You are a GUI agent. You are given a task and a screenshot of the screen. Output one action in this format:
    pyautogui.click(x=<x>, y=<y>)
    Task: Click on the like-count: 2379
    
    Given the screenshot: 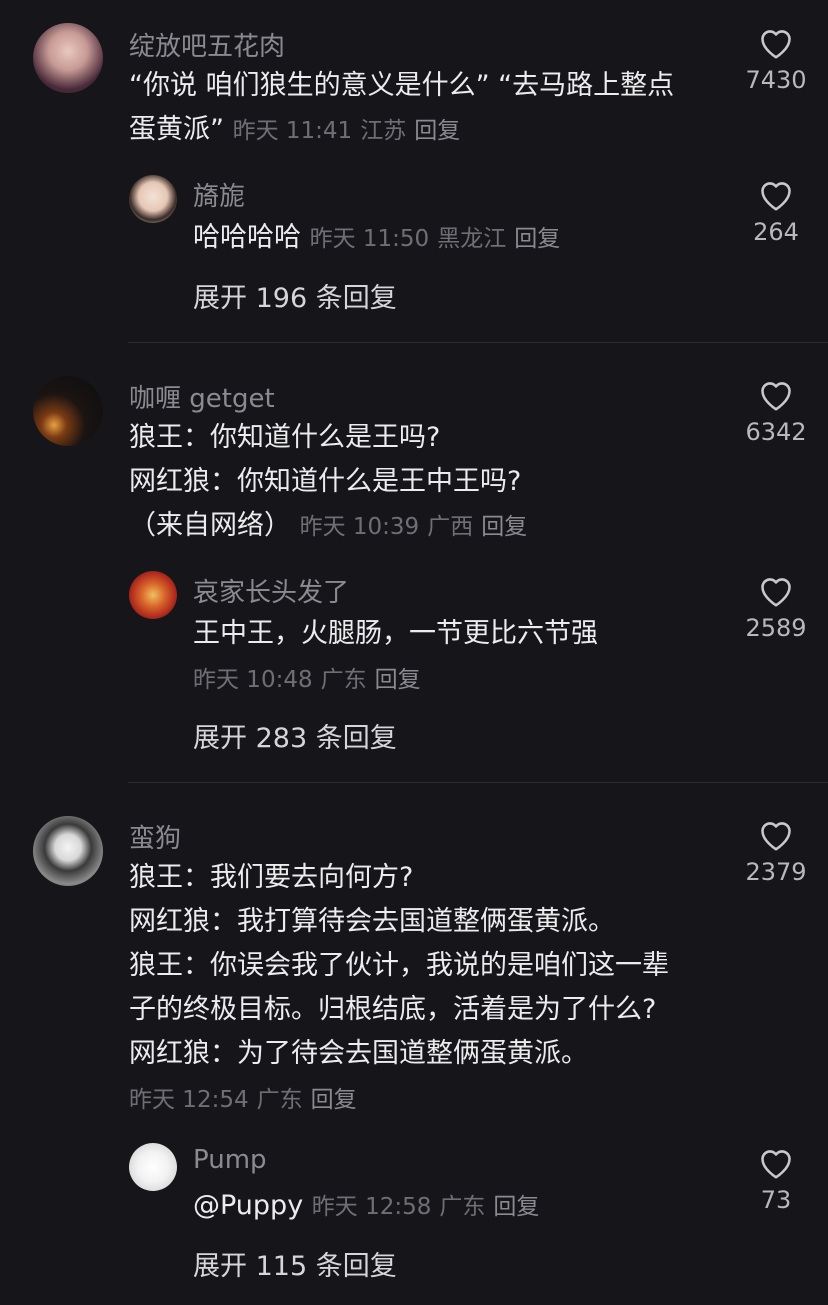 What is the action you would take?
    pyautogui.click(x=776, y=872)
    